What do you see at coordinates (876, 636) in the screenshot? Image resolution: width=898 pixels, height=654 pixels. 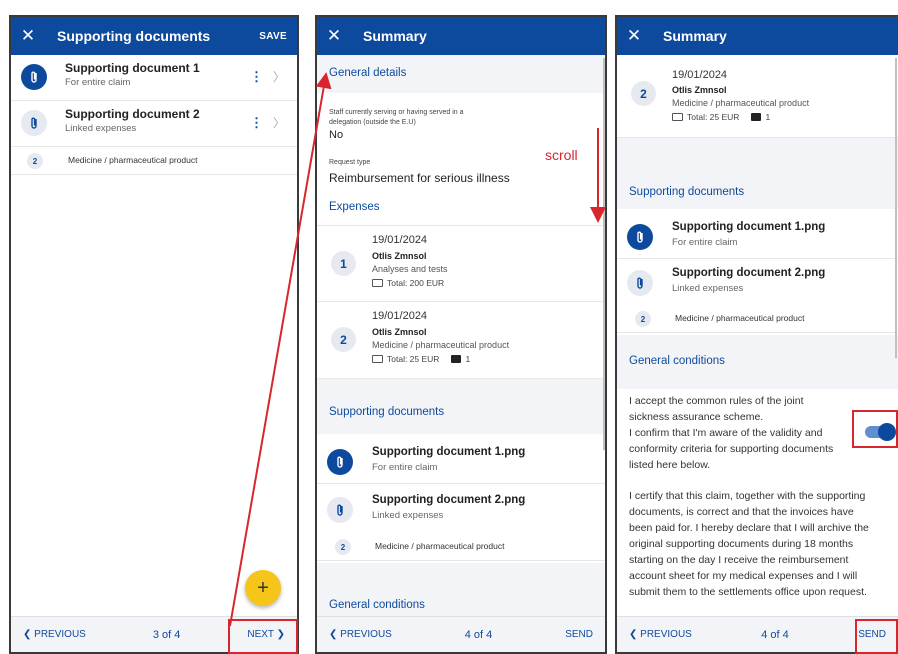 I see `highlight-send-button` at bounding box center [876, 636].